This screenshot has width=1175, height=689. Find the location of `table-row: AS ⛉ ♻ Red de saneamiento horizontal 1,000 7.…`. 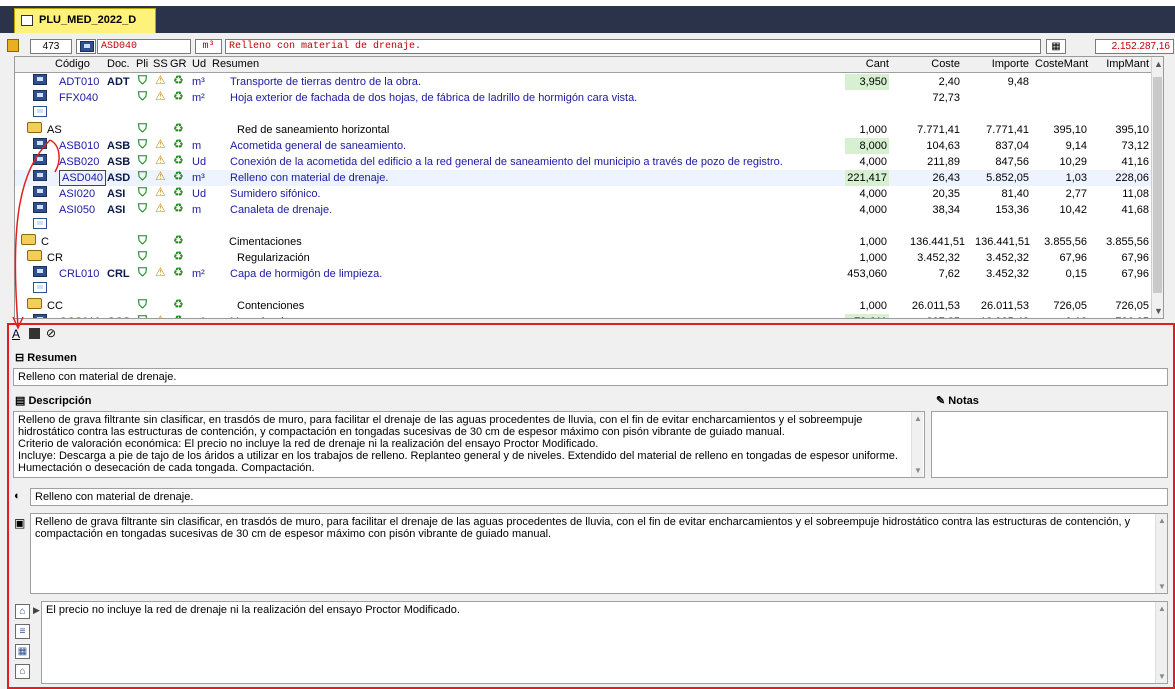

table-row: AS ⛉ ♻ Red de saneamiento horizontal 1,000 7.… is located at coordinates (583, 130).